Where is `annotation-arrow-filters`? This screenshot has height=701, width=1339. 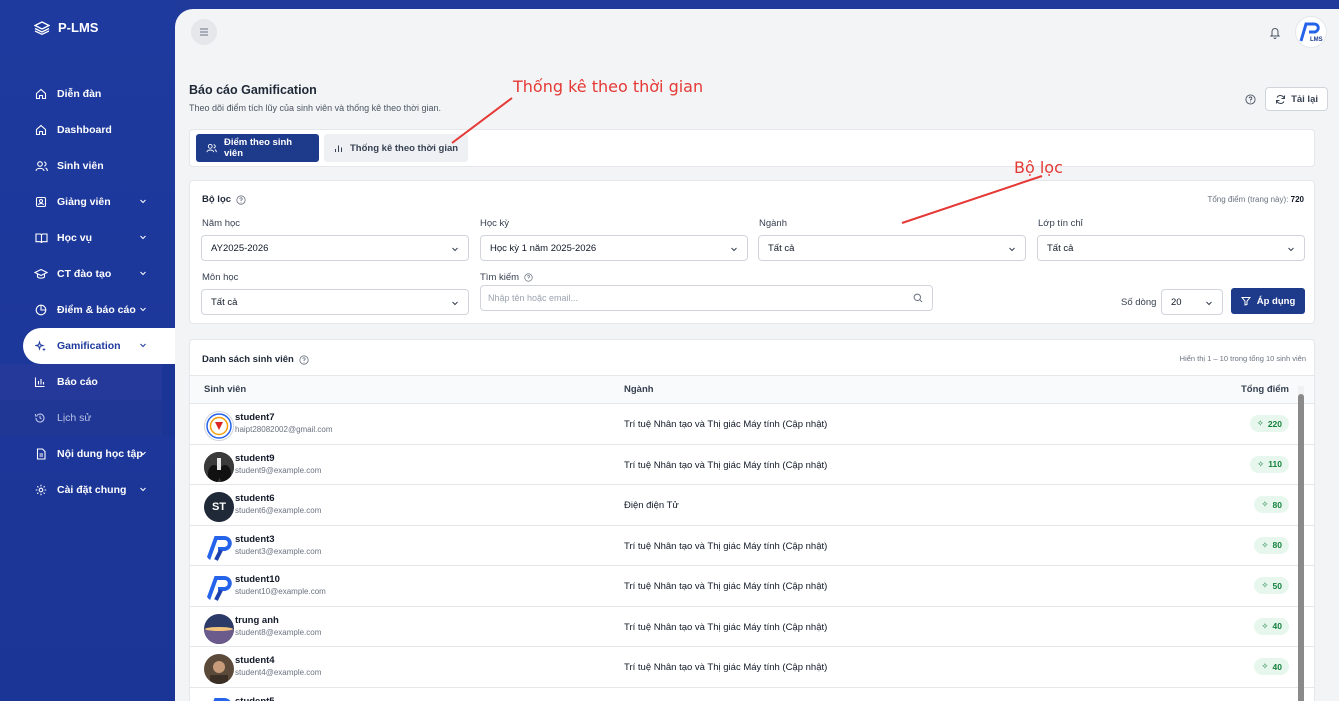
annotation-arrow-filters is located at coordinates (972, 199).